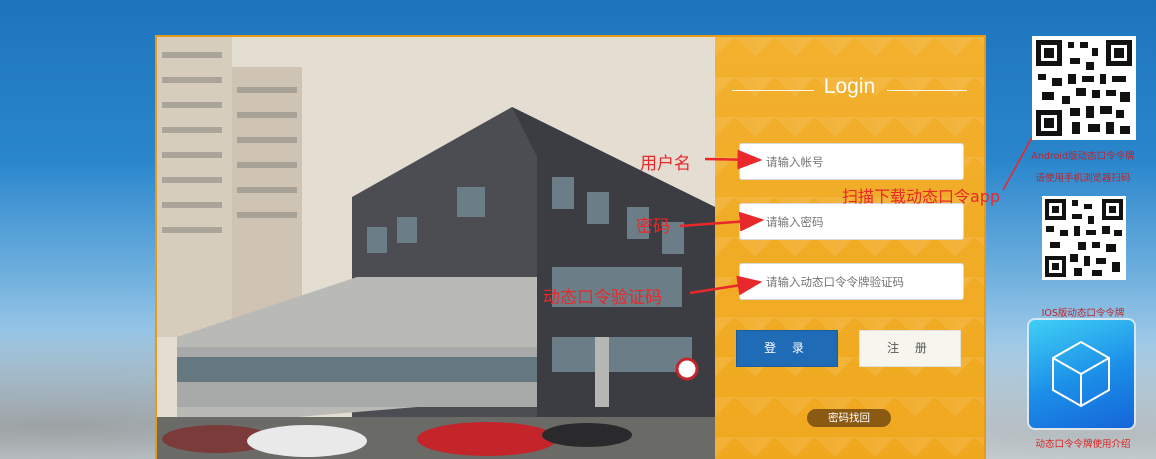 Image resolution: width=1156 pixels, height=459 pixels. Describe the element at coordinates (1083, 444) in the screenshot. I see `token-guide-caption: 动态口令令牌使用介绍` at that location.